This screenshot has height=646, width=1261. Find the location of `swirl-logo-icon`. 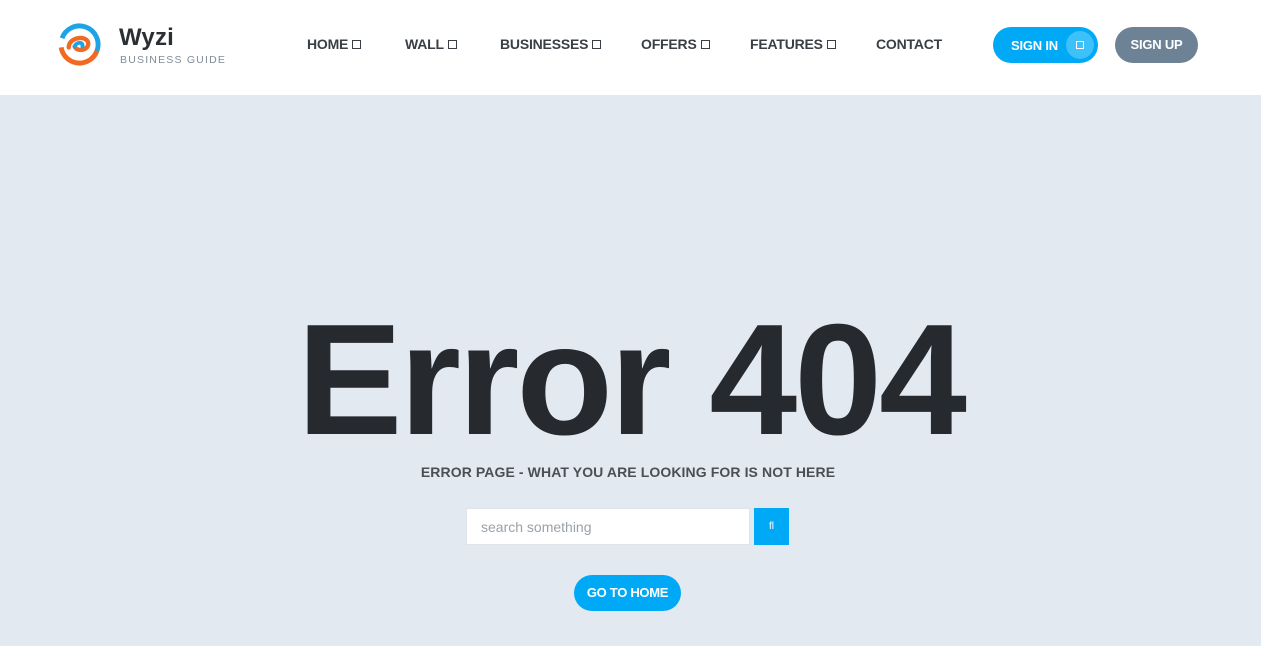

swirl-logo-icon is located at coordinates (79, 44).